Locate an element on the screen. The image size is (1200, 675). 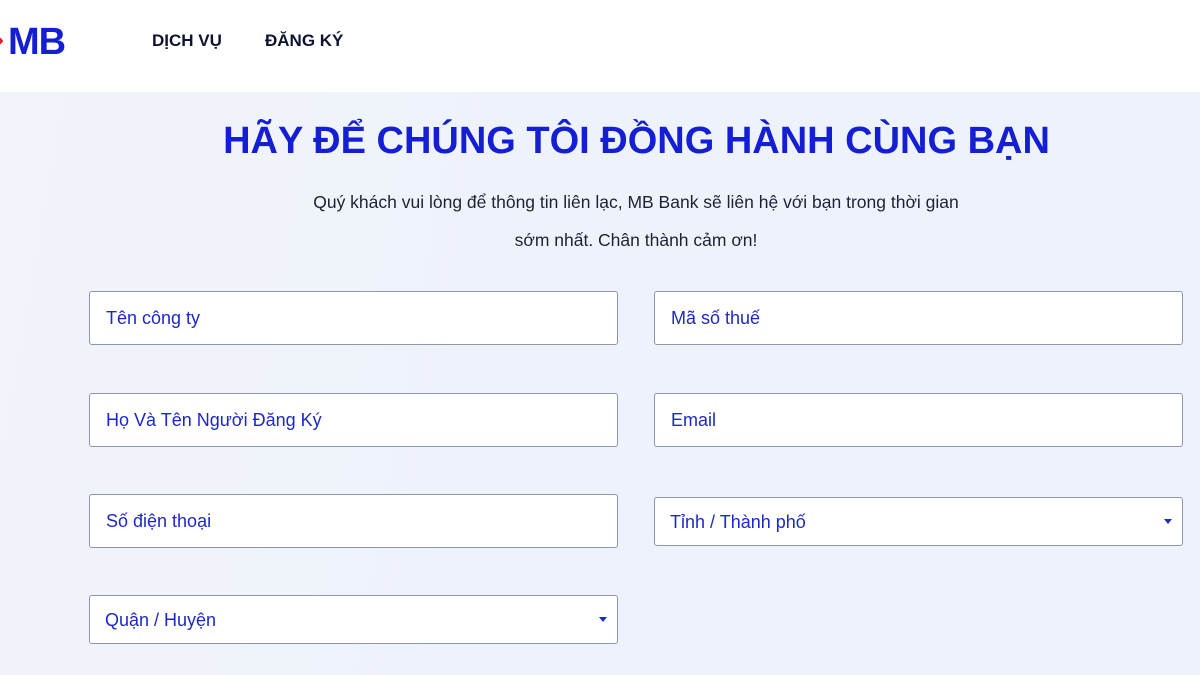
district-select-value: Quận / Huyện is located at coordinates (161, 620).